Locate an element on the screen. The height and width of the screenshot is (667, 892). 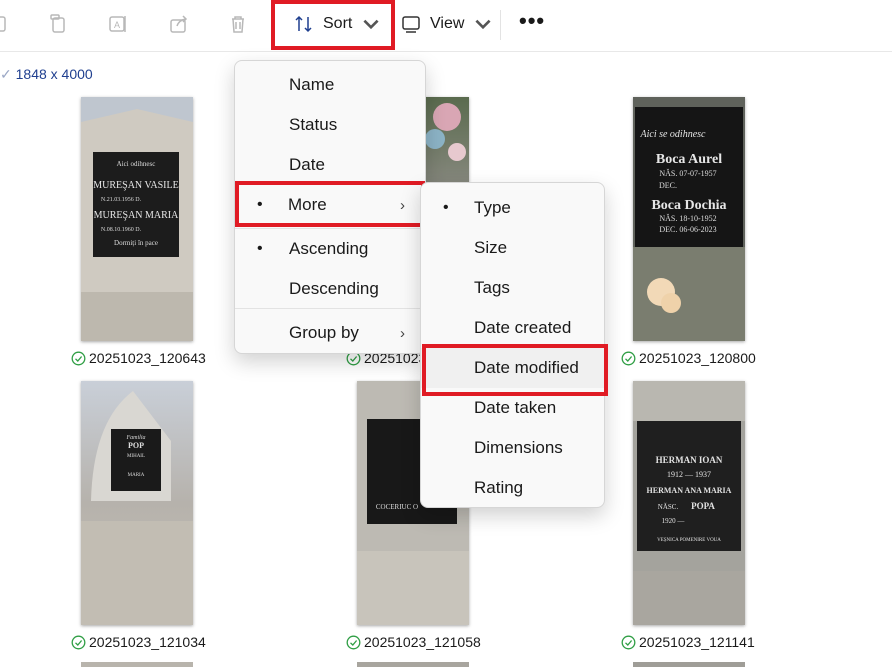
menu-item-label: Dimensions is located at coordinates (518, 447).